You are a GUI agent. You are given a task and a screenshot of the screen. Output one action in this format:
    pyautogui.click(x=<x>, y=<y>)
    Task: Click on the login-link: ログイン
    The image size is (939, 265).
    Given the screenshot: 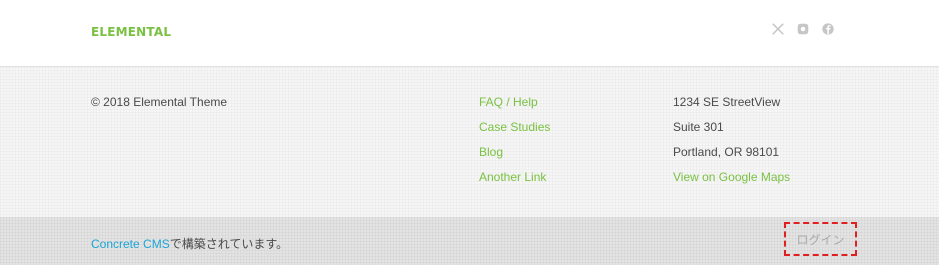 What is the action you would take?
    pyautogui.click(x=820, y=239)
    